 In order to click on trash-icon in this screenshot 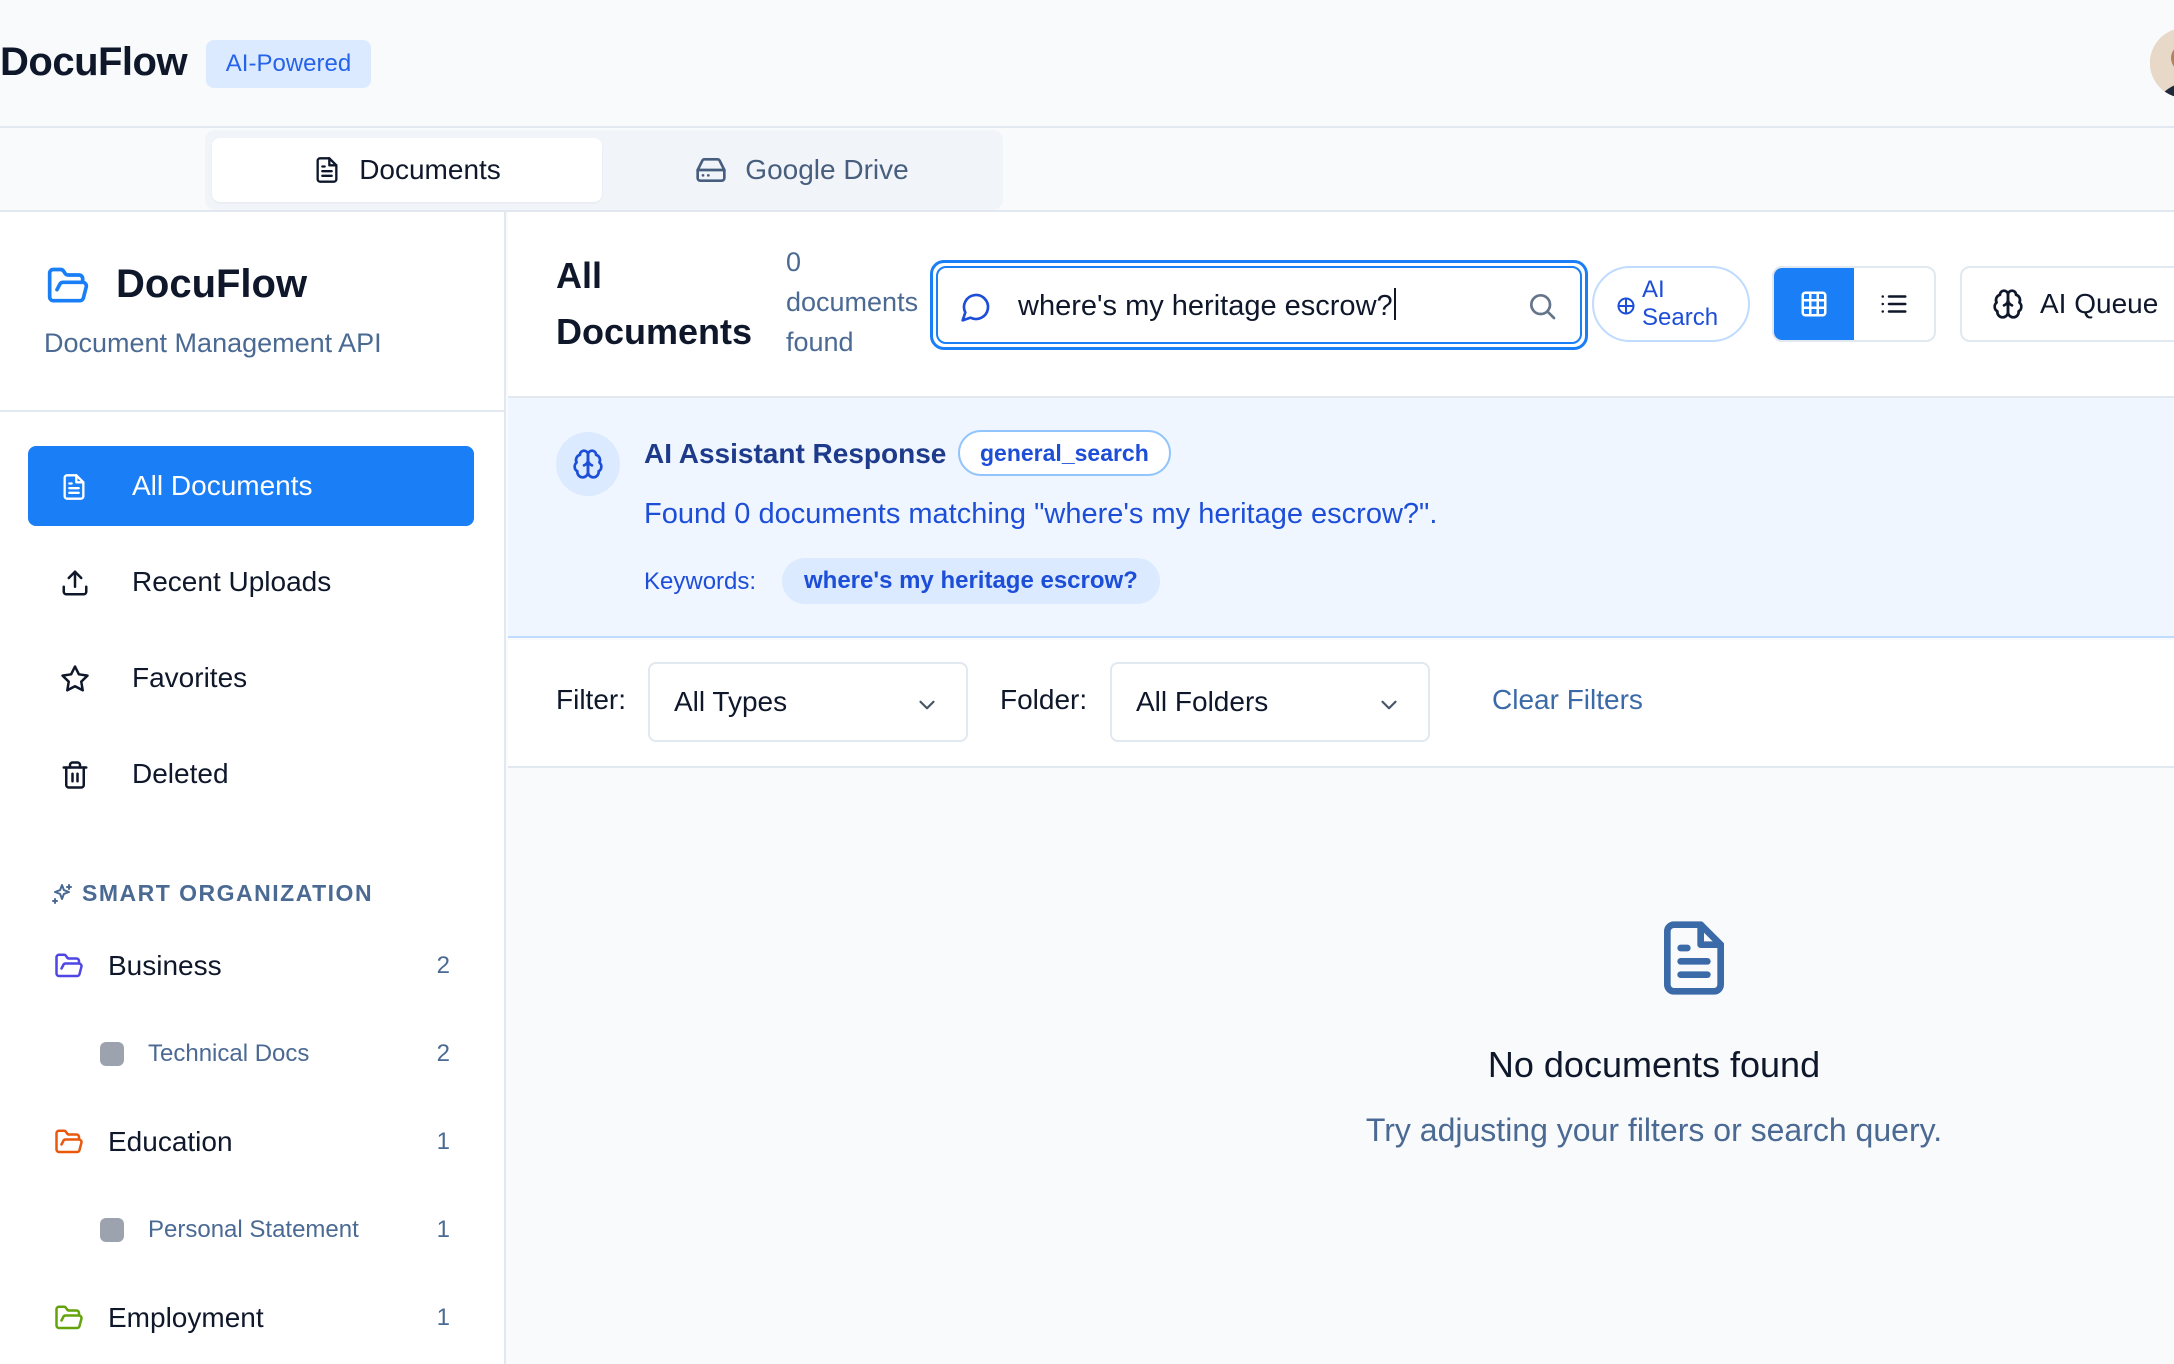, I will do `click(75, 775)`.